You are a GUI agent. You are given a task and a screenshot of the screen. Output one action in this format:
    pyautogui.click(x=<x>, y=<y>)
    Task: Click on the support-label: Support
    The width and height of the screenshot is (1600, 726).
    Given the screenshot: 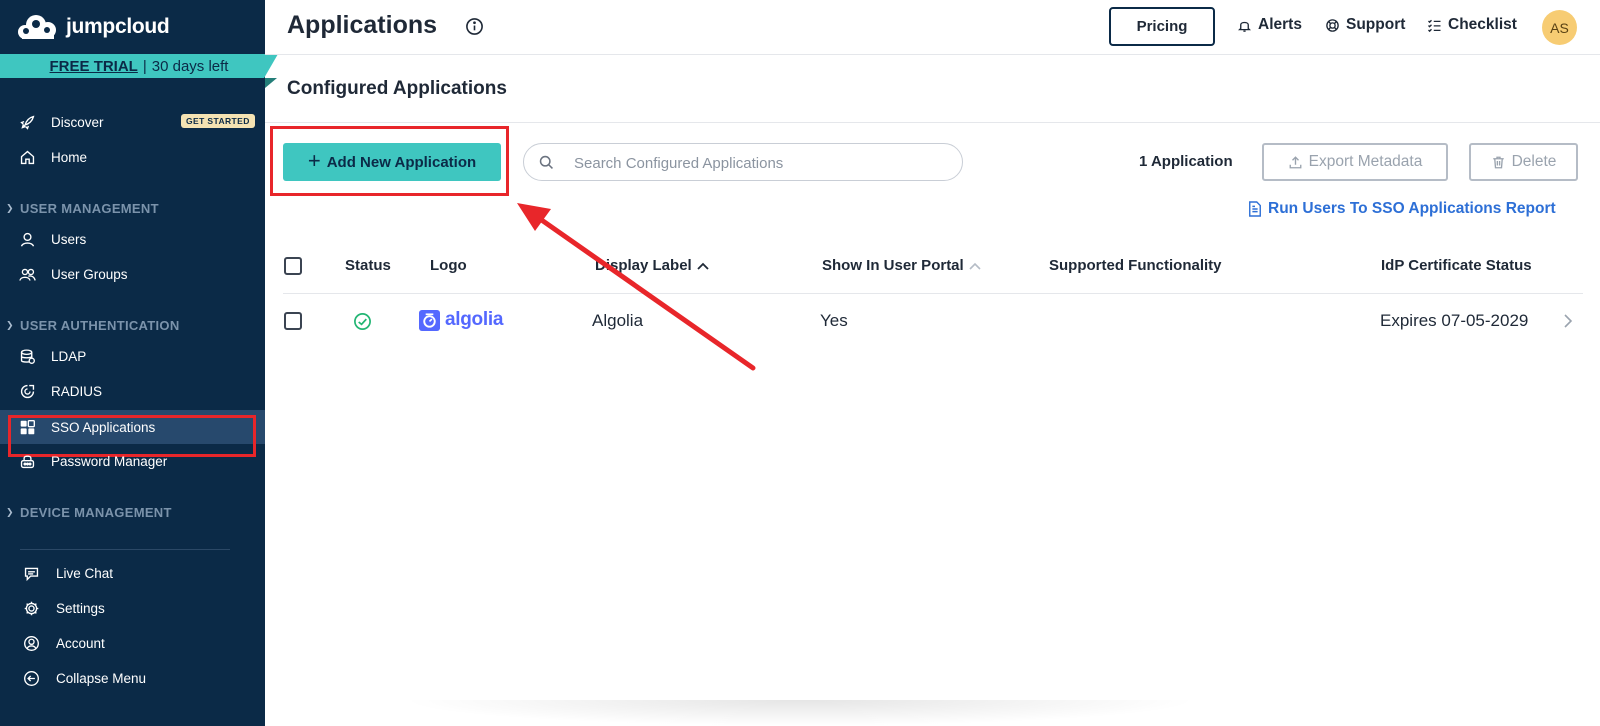 What is the action you would take?
    pyautogui.click(x=1376, y=24)
    